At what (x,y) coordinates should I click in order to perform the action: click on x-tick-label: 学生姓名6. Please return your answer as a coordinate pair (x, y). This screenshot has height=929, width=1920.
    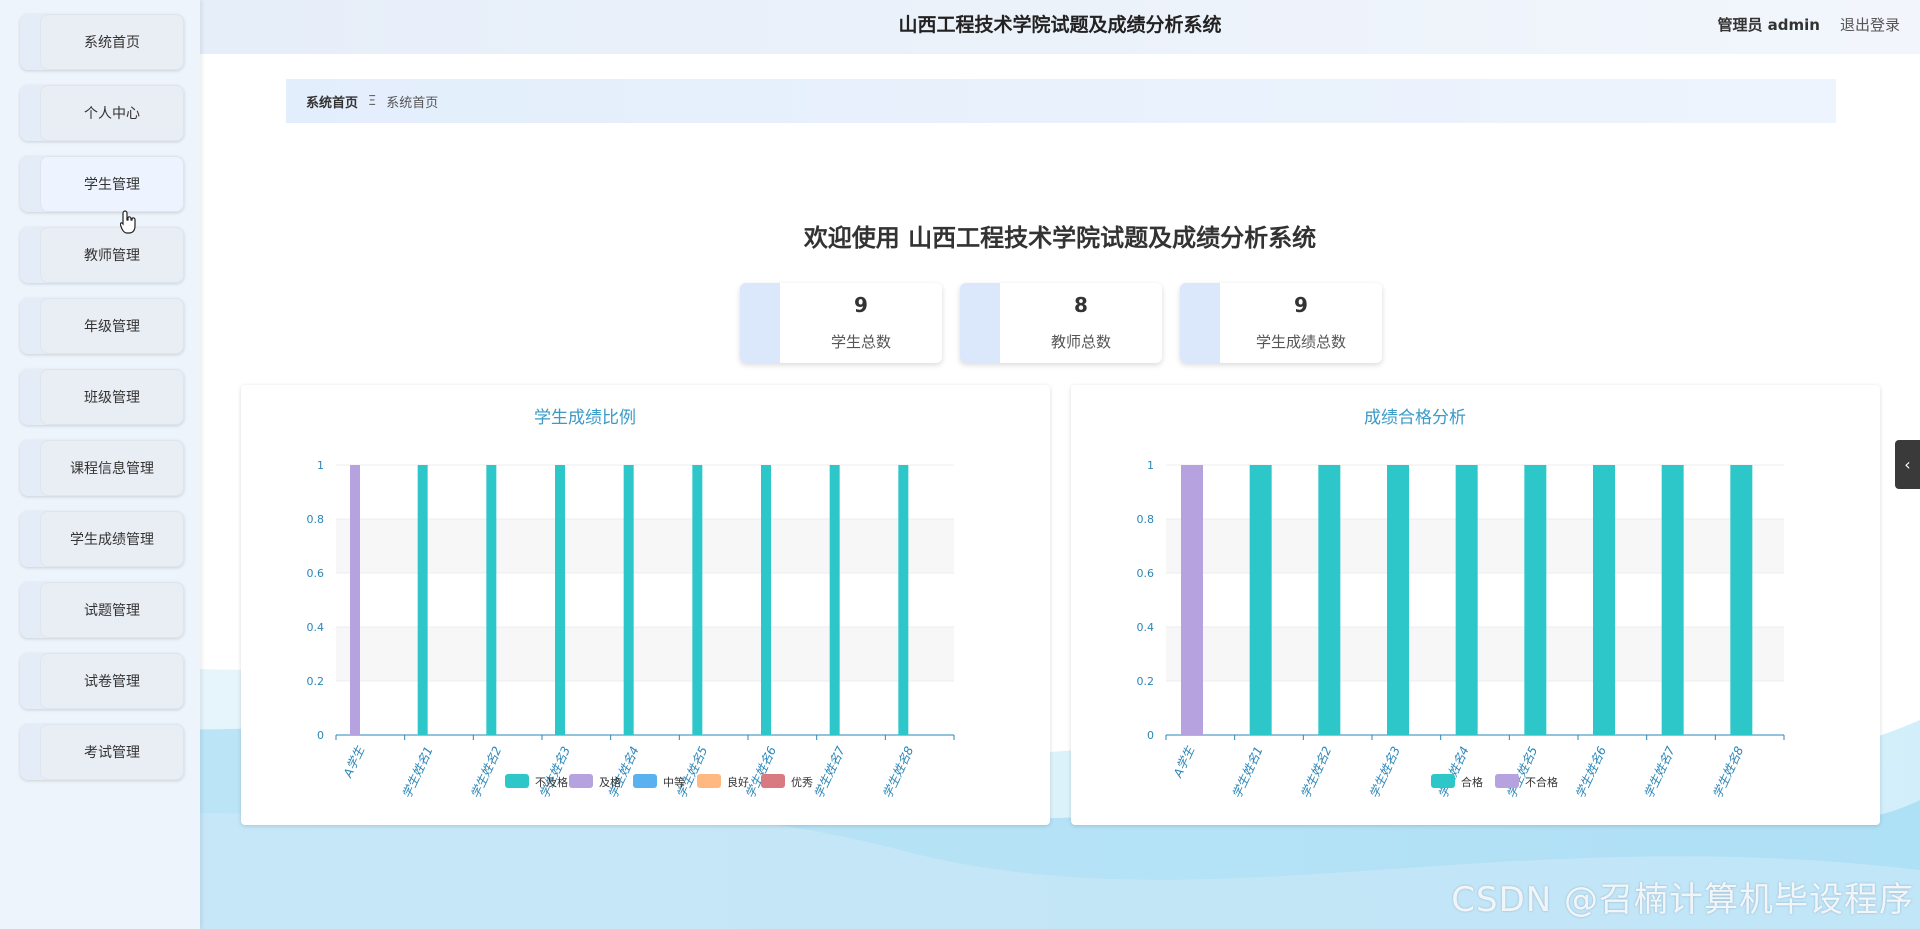
    Looking at the image, I should click on (761, 772).